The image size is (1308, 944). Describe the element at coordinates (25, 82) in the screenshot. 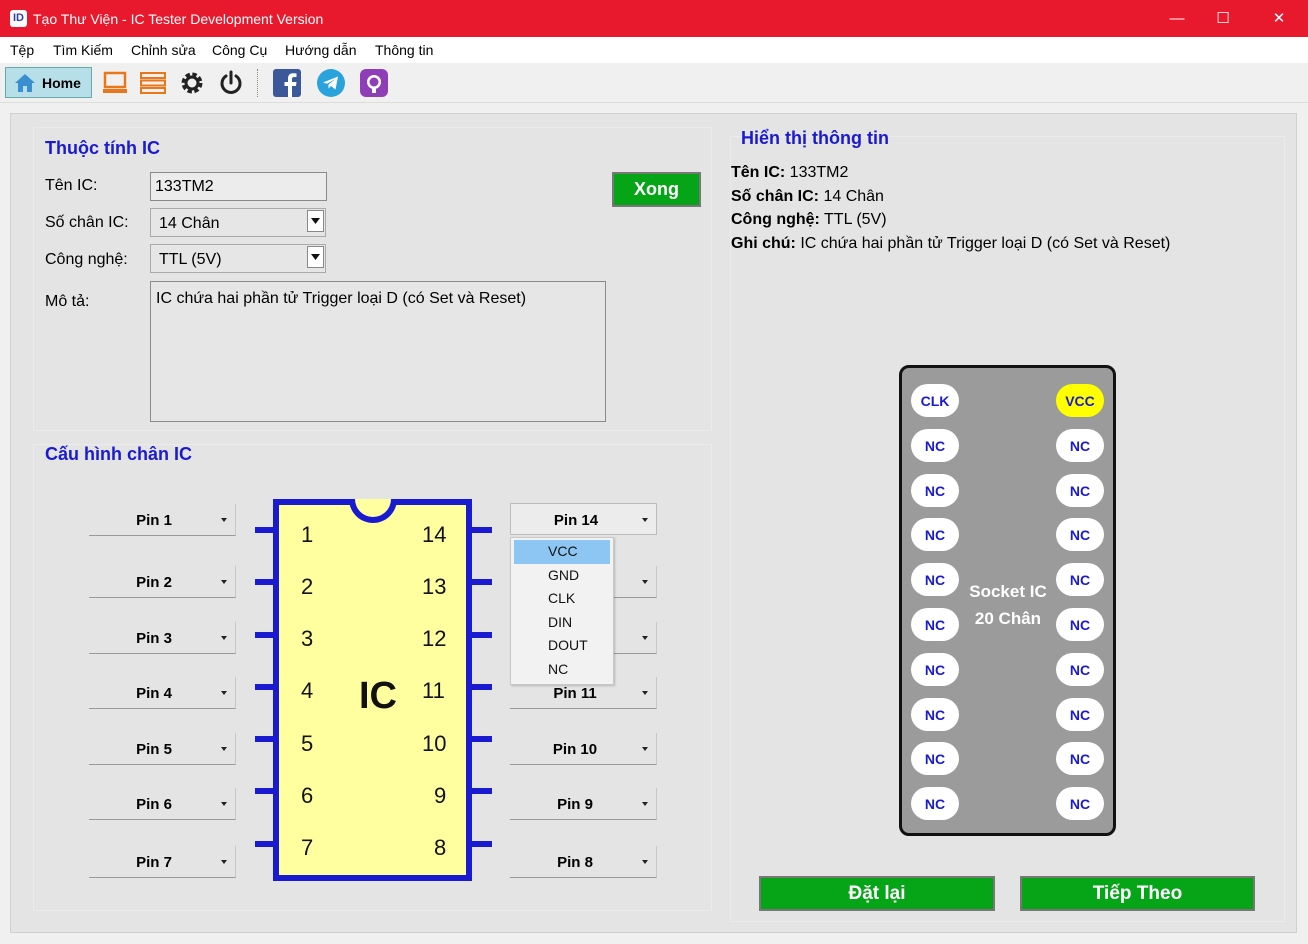

I see `home-icon` at that location.